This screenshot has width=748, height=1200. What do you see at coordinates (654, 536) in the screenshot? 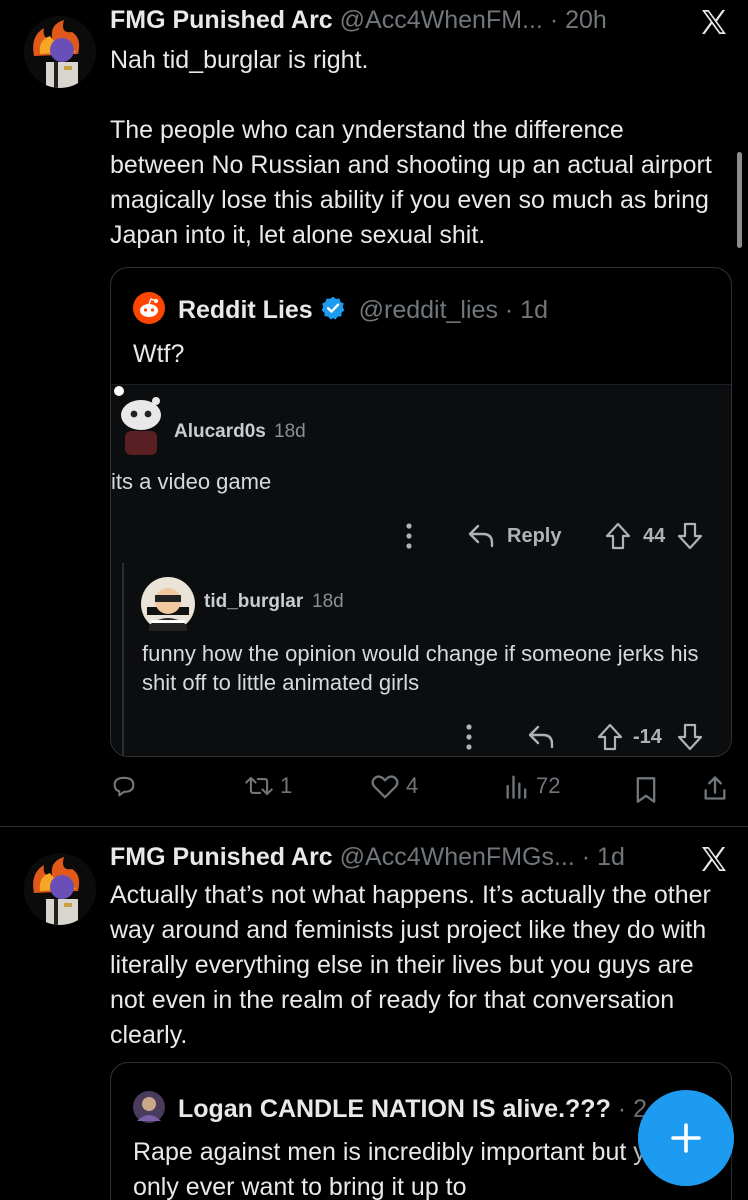
I see `reddit-score: 44` at bounding box center [654, 536].